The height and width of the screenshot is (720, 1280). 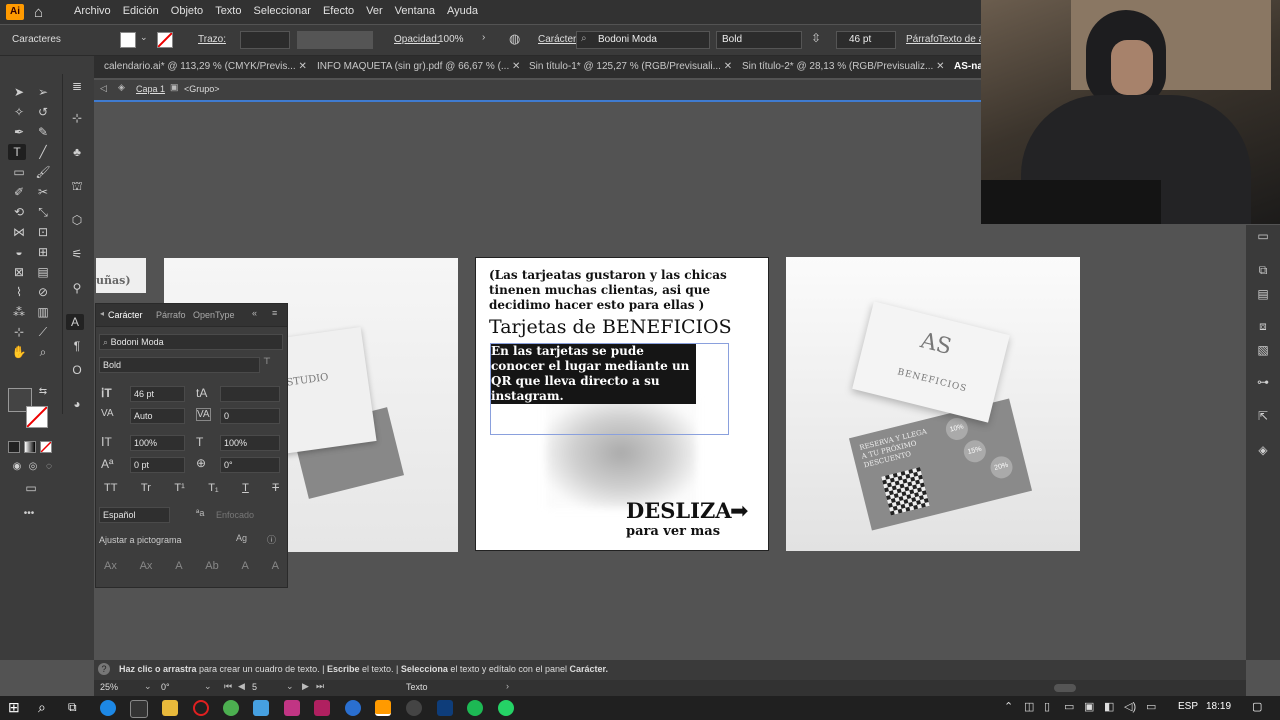 What do you see at coordinates (104, 669) in the screenshot?
I see `help-icon: ?` at bounding box center [104, 669].